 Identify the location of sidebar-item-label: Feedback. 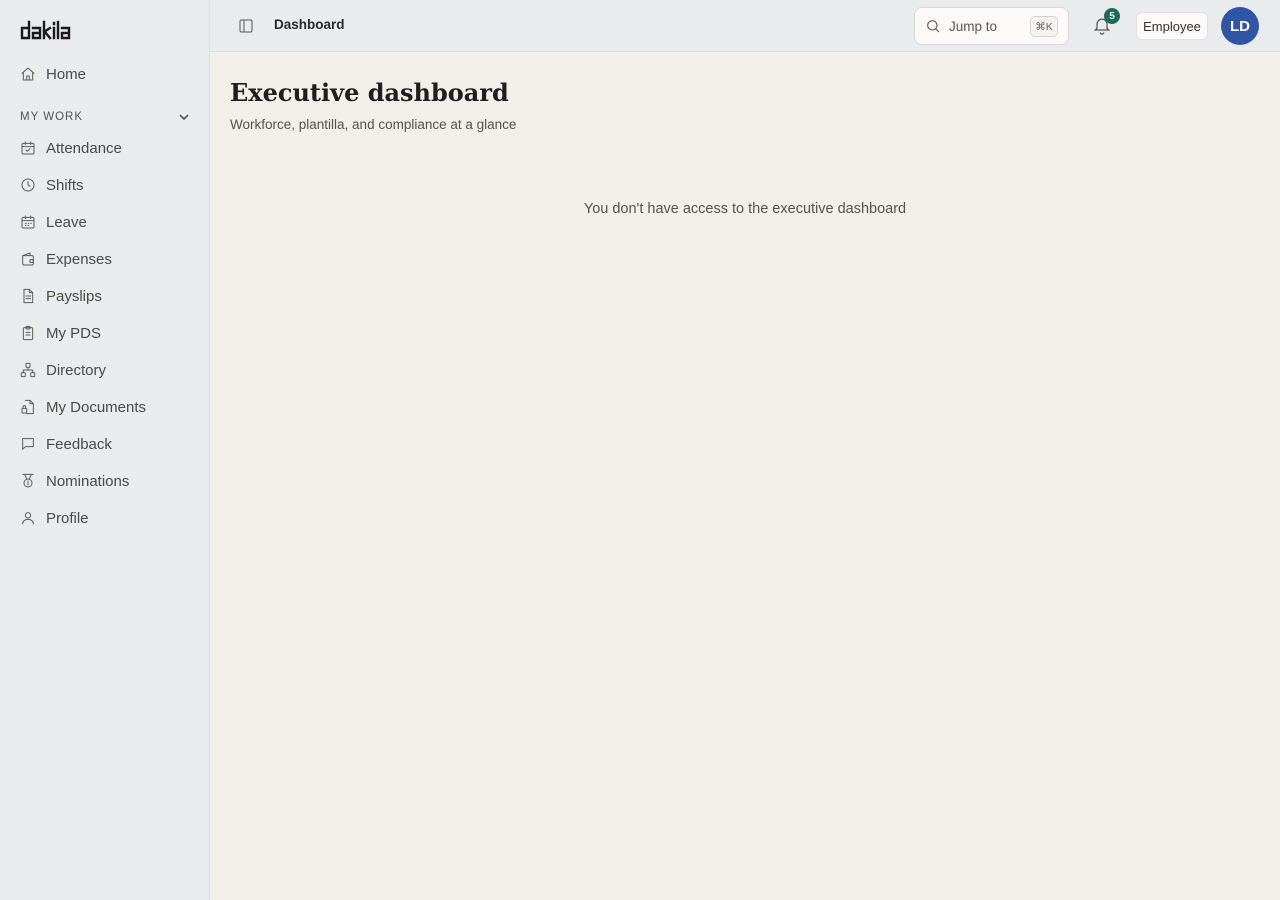
(79, 444).